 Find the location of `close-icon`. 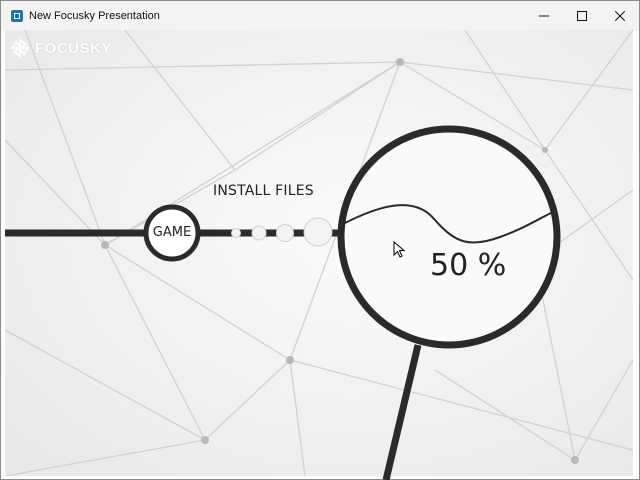

close-icon is located at coordinates (620, 16).